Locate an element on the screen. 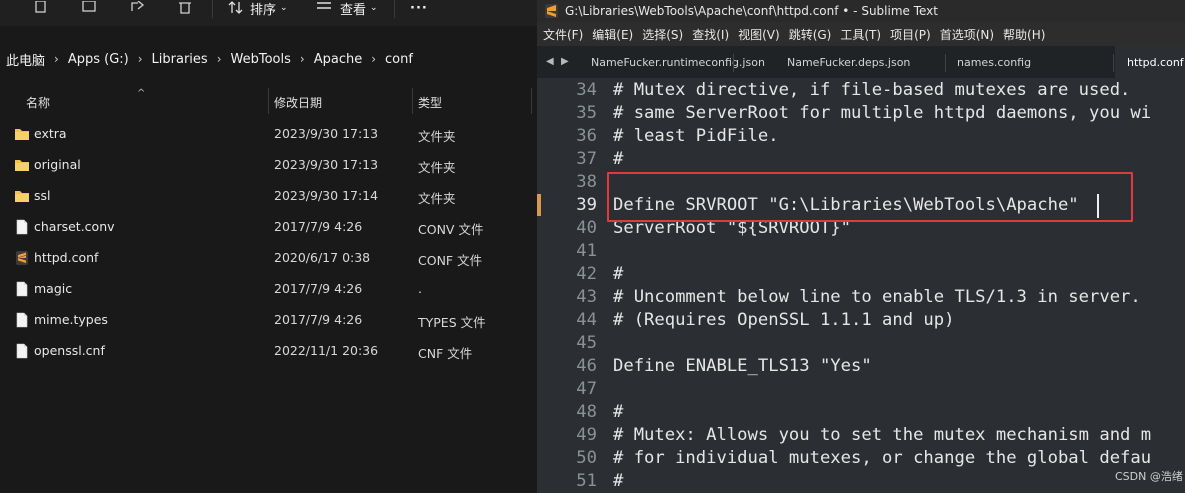 This screenshot has height=493, width=1185. file-row: mime.types 2017/7/9 4:26 TYPES 文件 is located at coordinates (268, 319).